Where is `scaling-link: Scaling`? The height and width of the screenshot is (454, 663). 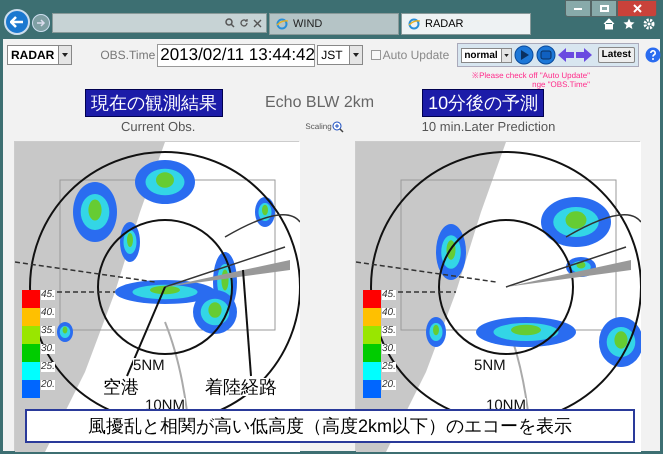
scaling-link: Scaling is located at coordinates (324, 127).